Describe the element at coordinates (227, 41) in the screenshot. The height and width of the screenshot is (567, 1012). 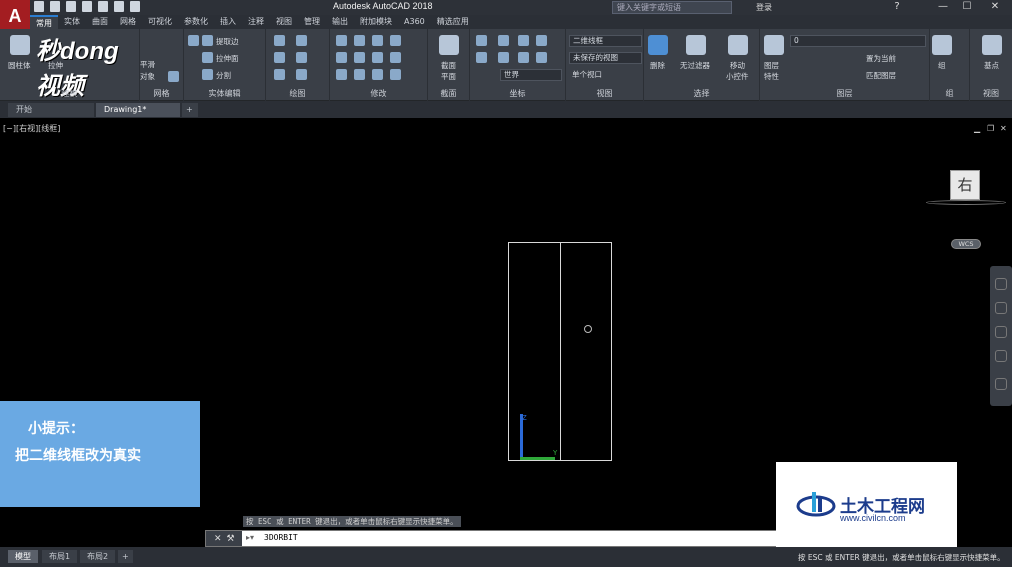
I see `extract-edges-label: 提取边` at that location.